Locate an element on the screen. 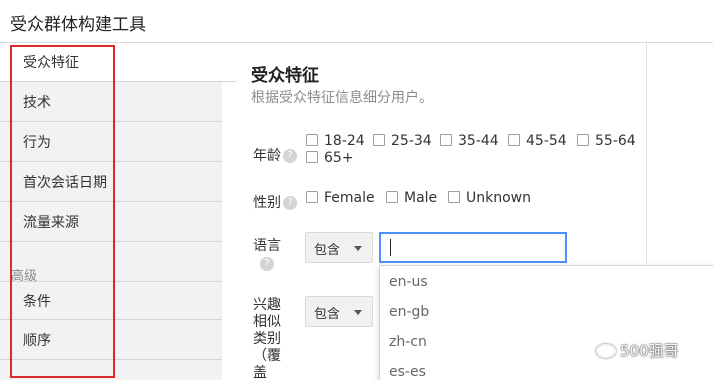 The width and height of the screenshot is (713, 380). interest-label-line: 类别 is located at coordinates (267, 339).